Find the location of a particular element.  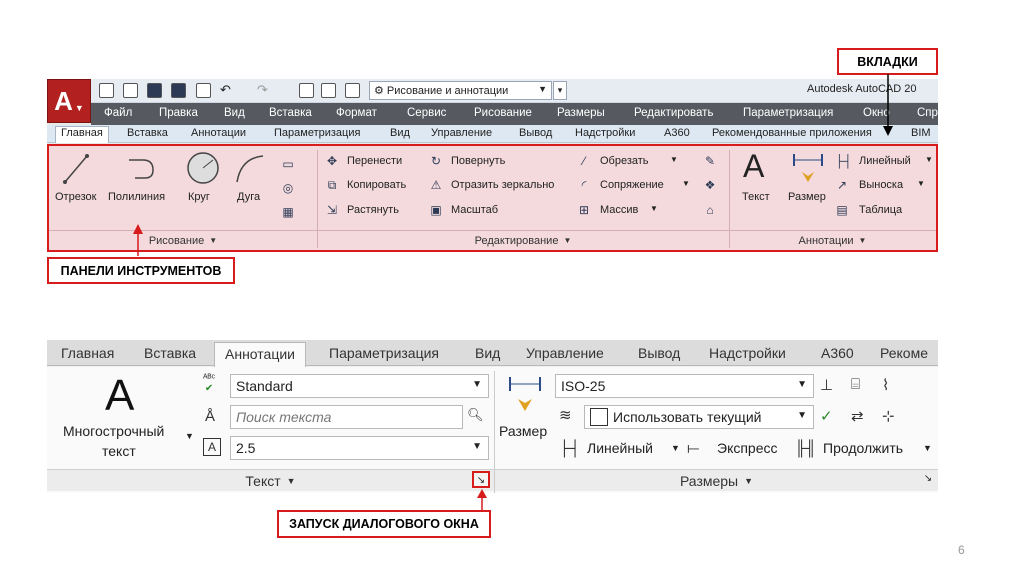

menu-modify: Редактировать is located at coordinates (673, 113).